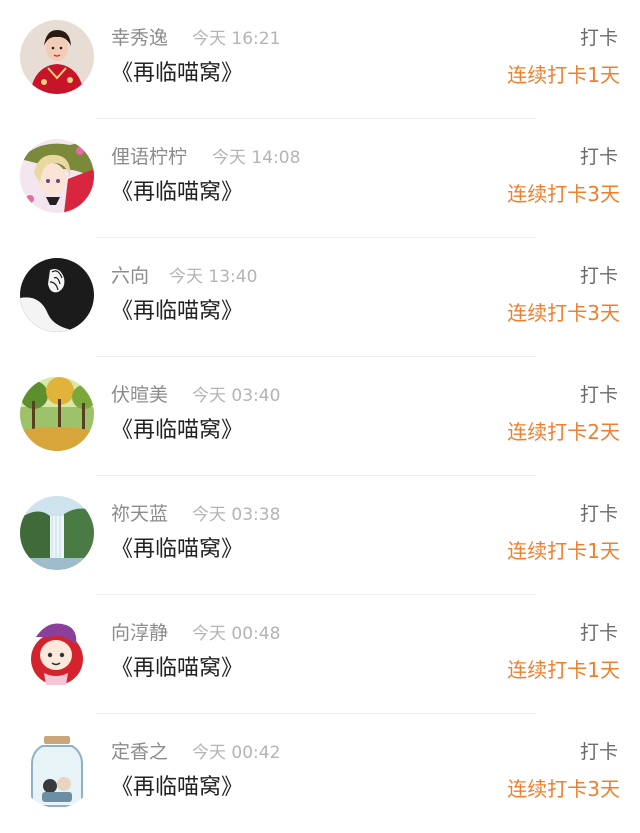 The width and height of the screenshot is (640, 833). What do you see at coordinates (256, 158) in the screenshot?
I see `checkin-time: 今天 14:08` at bounding box center [256, 158].